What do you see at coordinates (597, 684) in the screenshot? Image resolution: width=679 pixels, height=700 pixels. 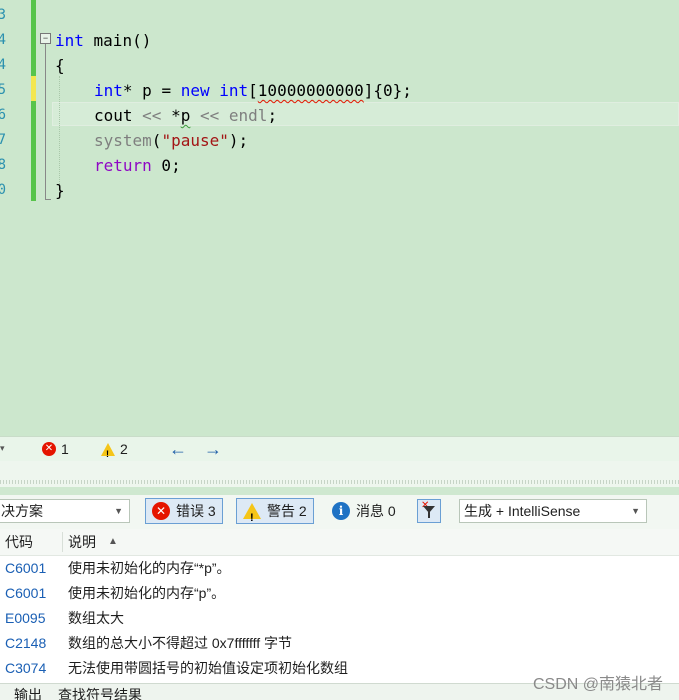 I see `watermark: CSDN @南猿北者` at bounding box center [597, 684].